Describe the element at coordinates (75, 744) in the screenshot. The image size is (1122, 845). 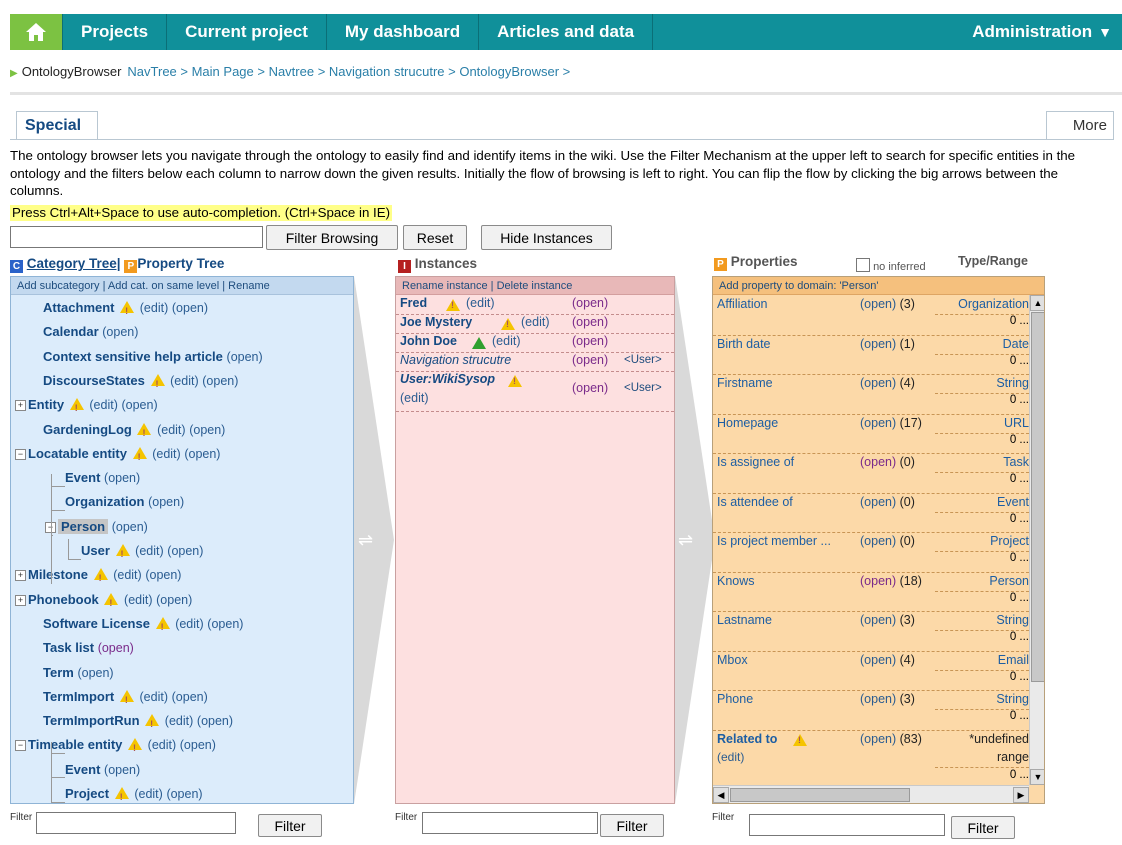
I see `category-name: Timeable entity` at that location.